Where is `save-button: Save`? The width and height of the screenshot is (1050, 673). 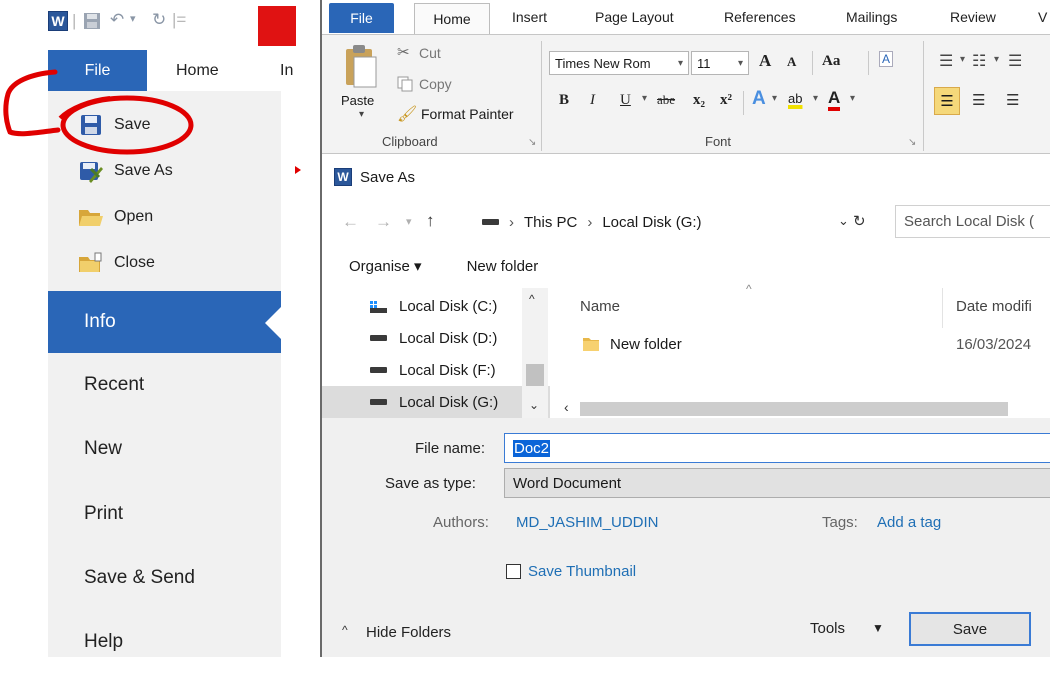
save-button: Save is located at coordinates (970, 629).